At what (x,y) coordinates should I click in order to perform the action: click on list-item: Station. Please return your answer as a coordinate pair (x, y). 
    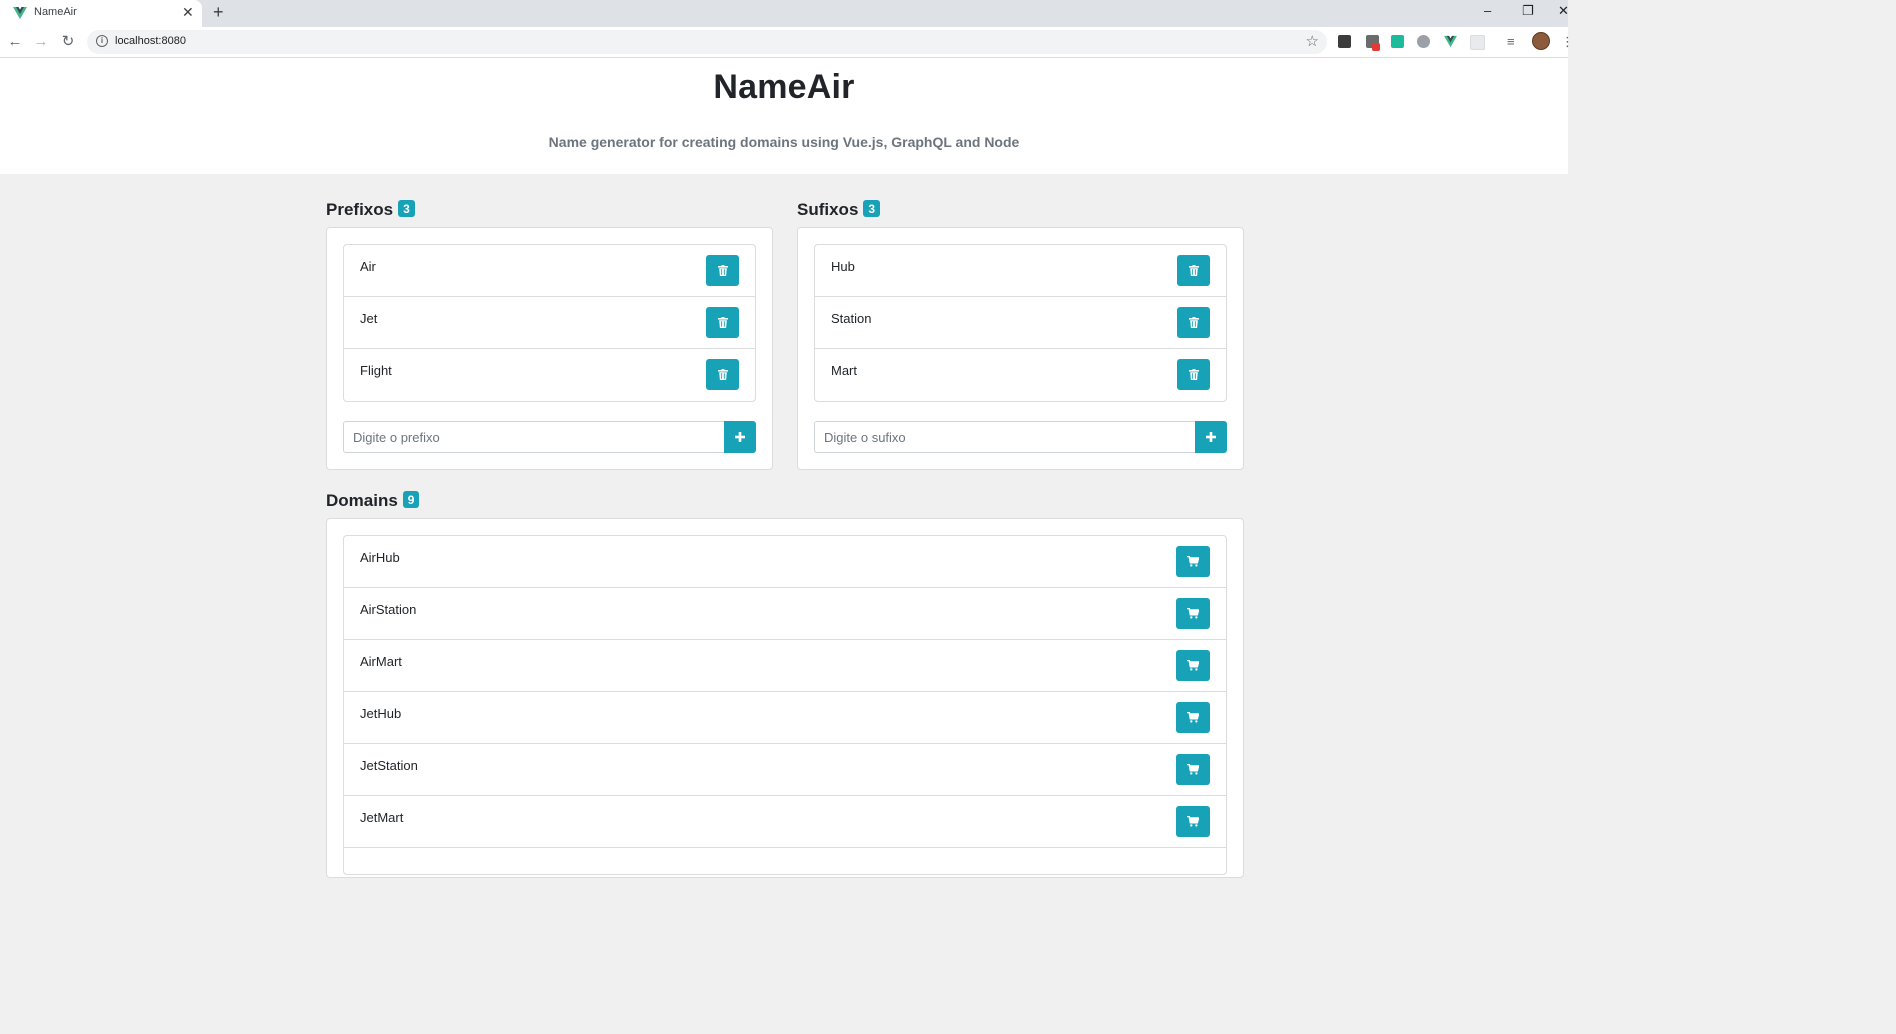
    Looking at the image, I should click on (1020, 323).